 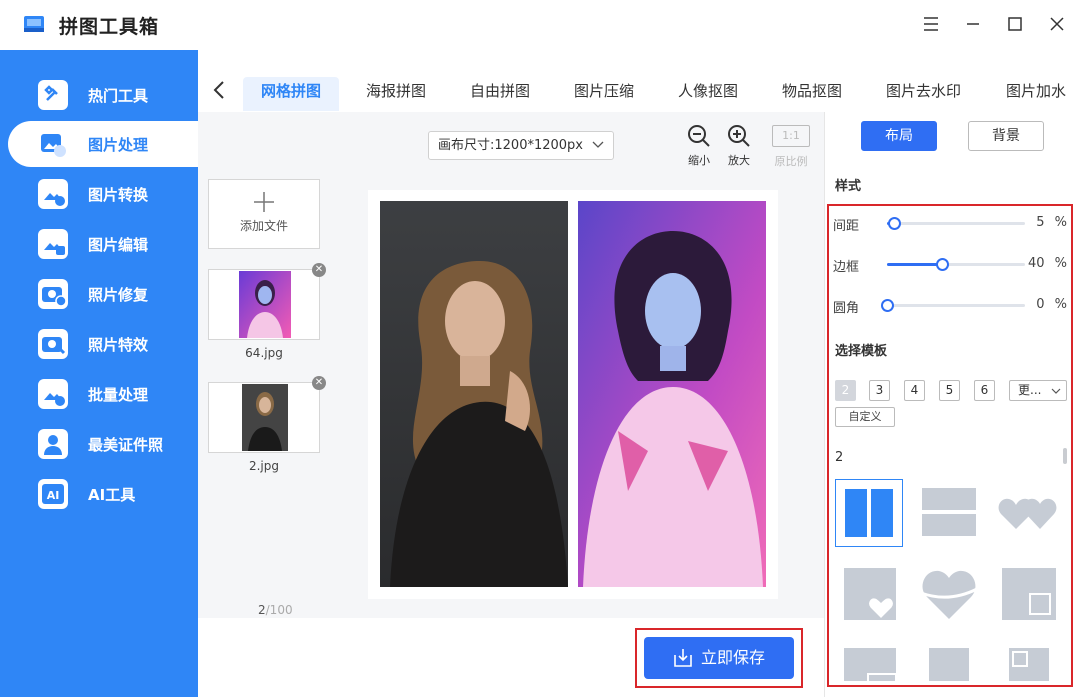 I want to click on count-4-button: 4, so click(x=914, y=390).